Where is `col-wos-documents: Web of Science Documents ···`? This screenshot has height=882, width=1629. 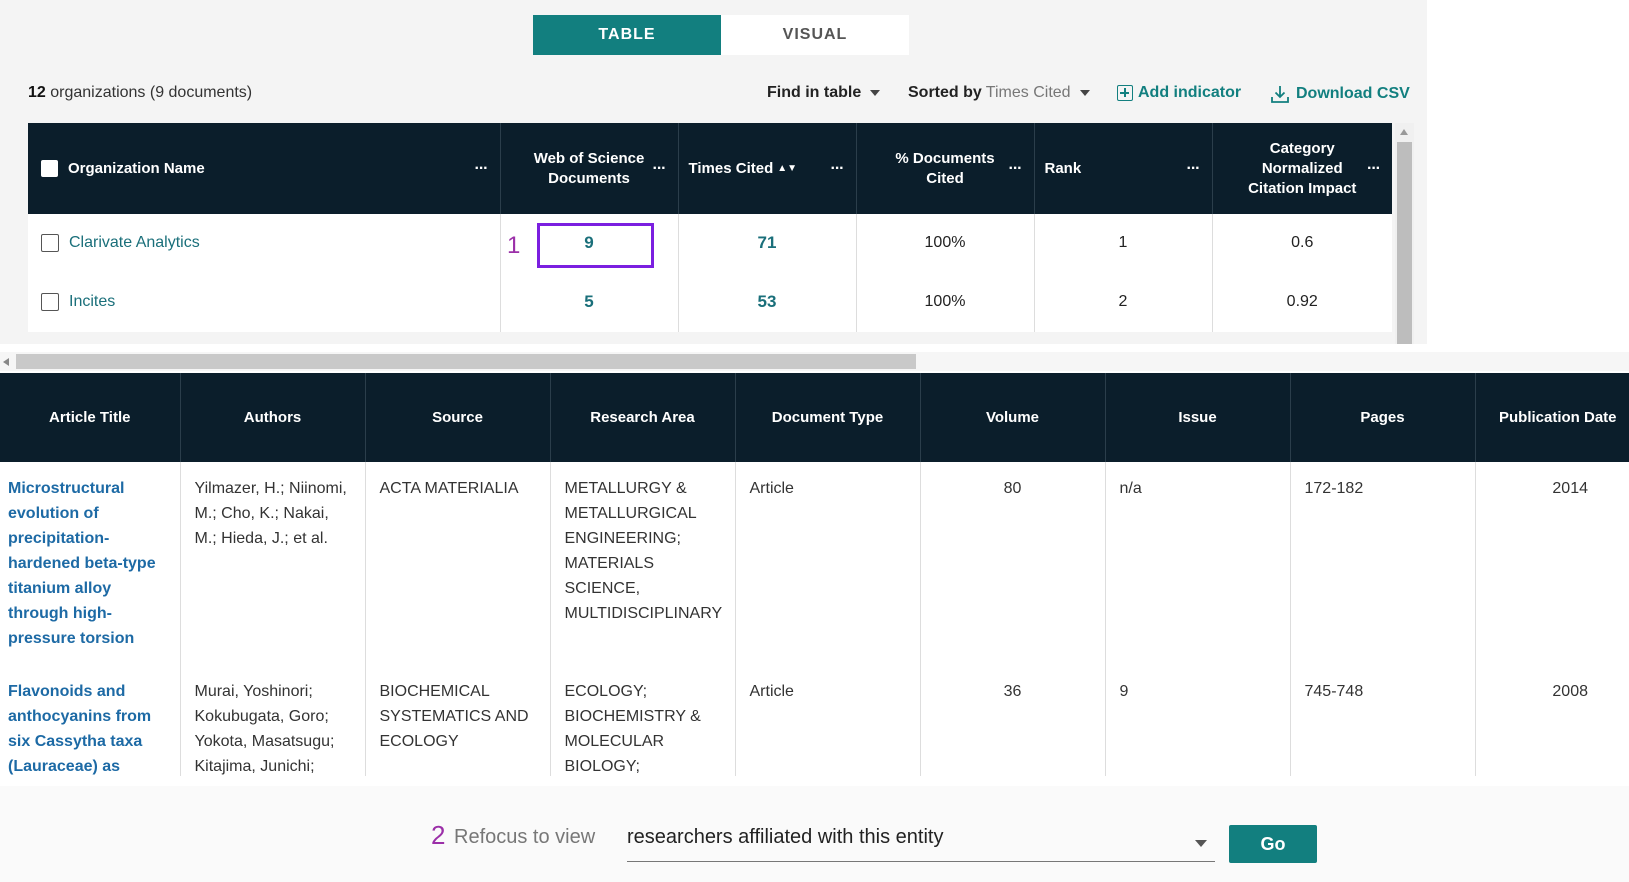 col-wos-documents: Web of Science Documents ··· is located at coordinates (588, 168).